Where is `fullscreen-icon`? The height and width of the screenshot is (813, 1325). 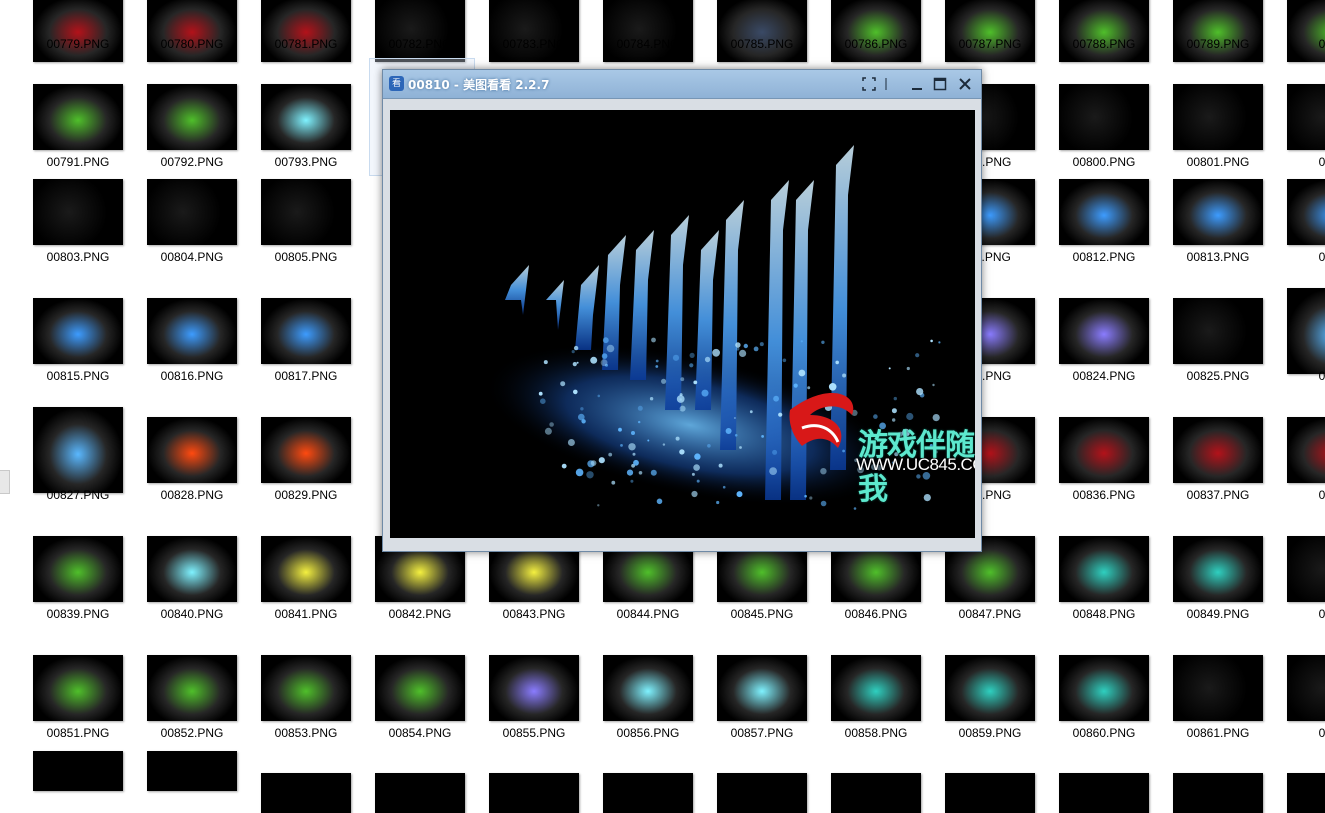
fullscreen-icon is located at coordinates (869, 84).